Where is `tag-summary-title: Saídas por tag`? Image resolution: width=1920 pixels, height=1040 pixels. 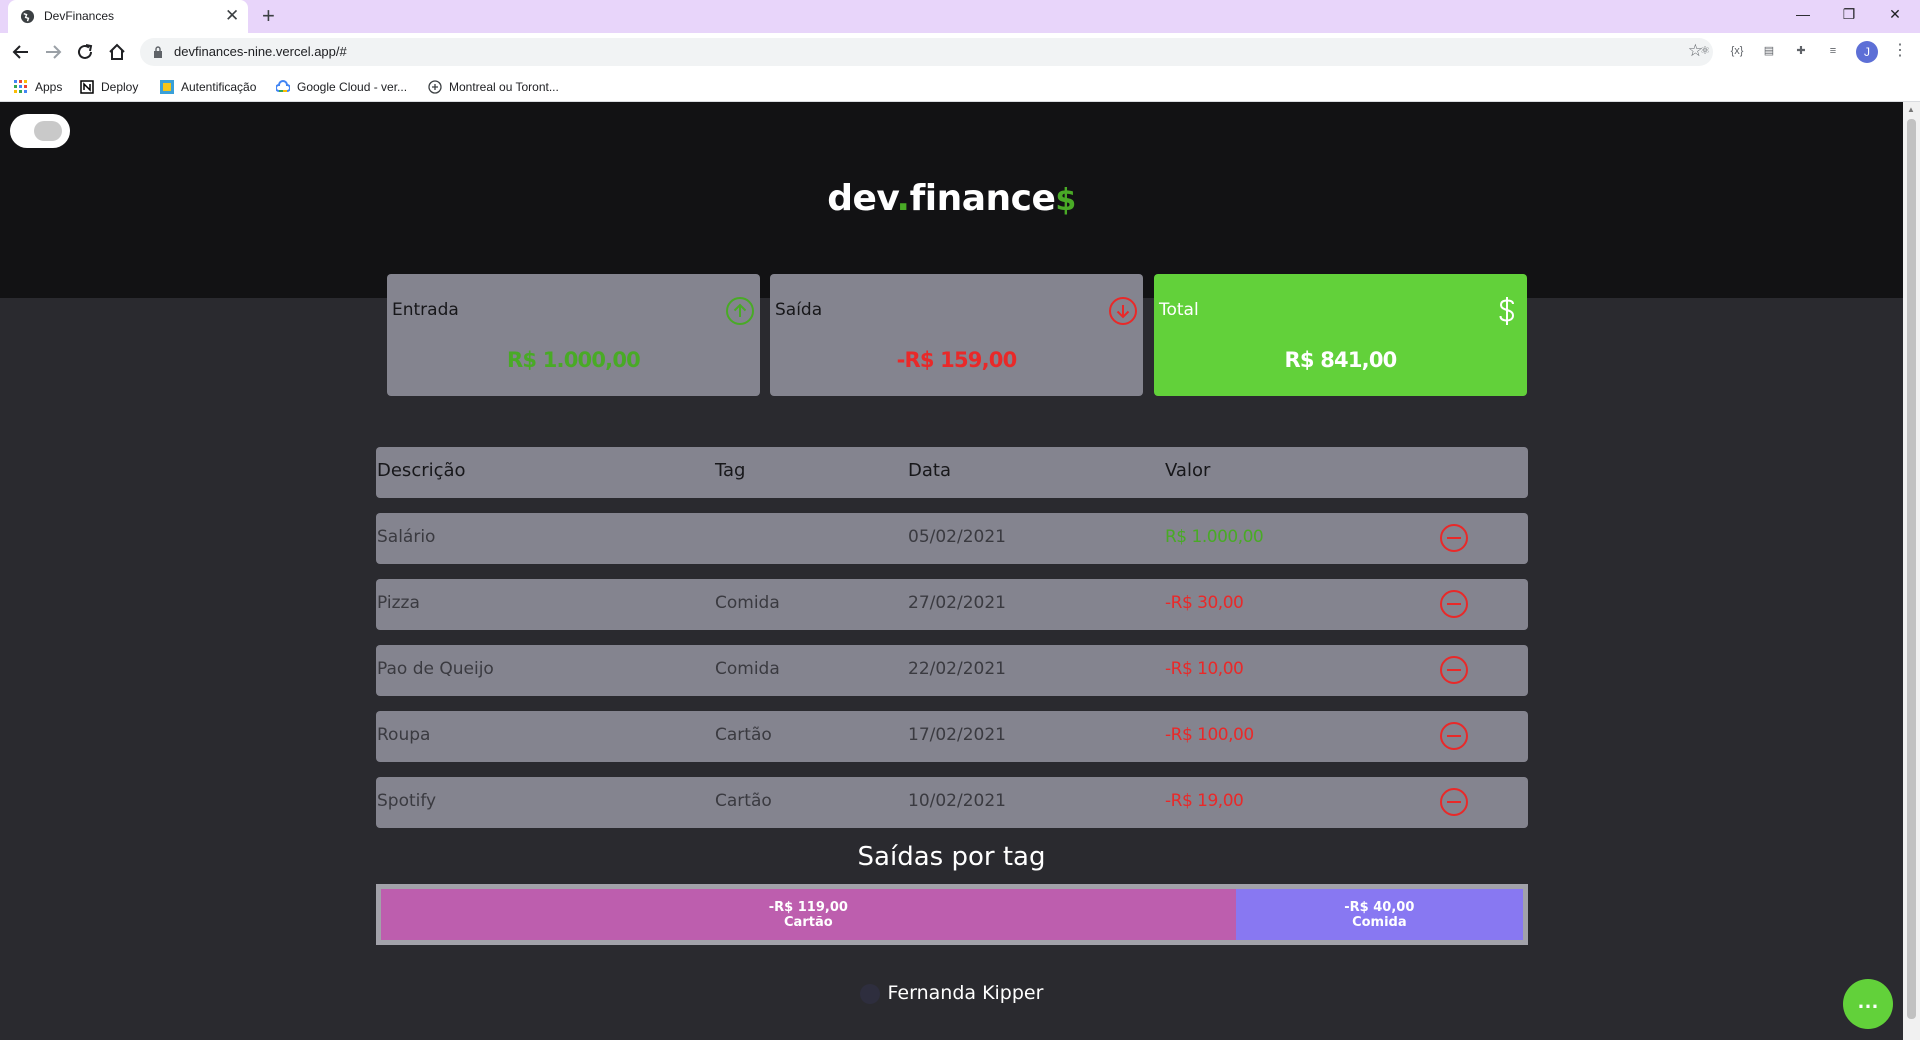 tag-summary-title: Saídas por tag is located at coordinates (951, 857).